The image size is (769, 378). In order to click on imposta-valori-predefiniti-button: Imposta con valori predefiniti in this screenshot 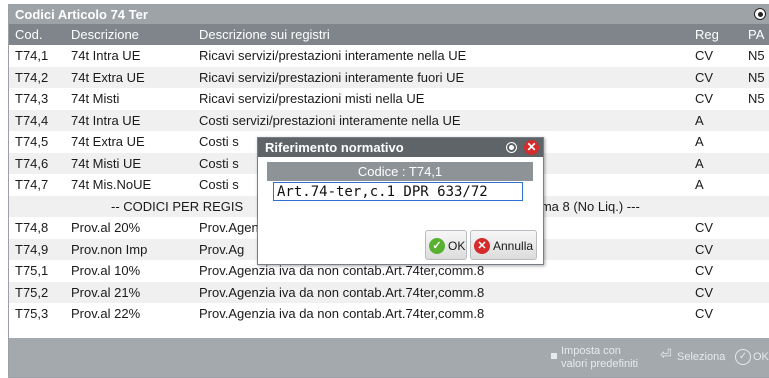, I will do `click(600, 358)`.